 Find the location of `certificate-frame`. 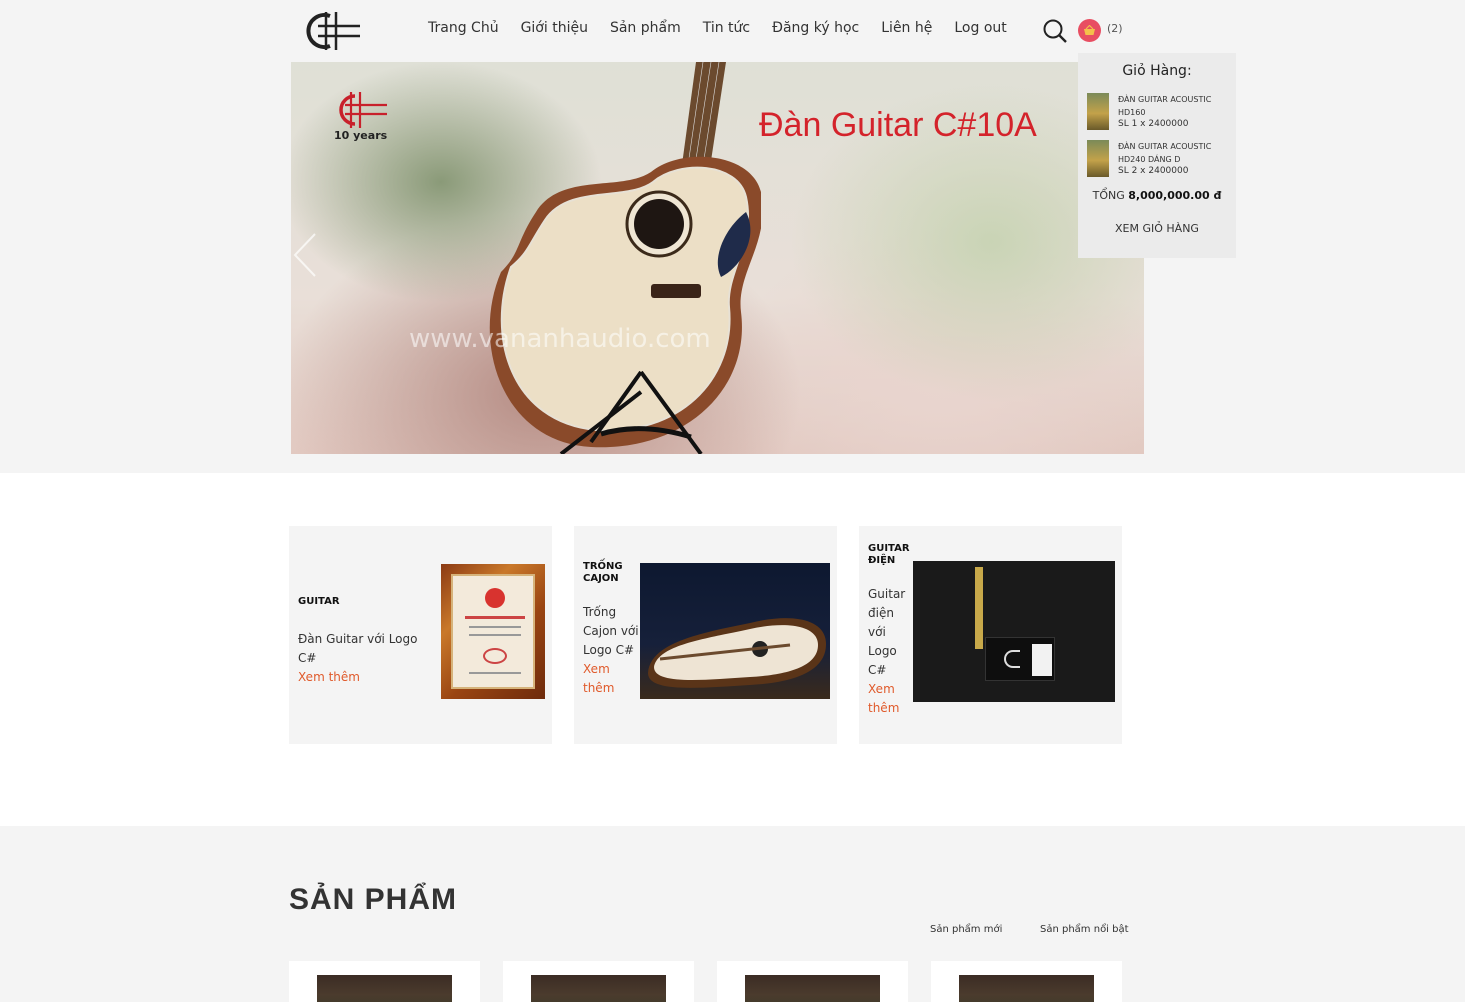

certificate-frame is located at coordinates (493, 631).